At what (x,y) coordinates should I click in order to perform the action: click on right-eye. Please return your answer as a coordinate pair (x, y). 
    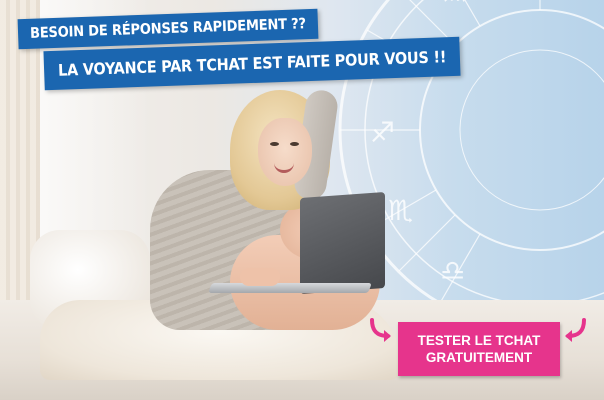
    Looking at the image, I should click on (294, 144).